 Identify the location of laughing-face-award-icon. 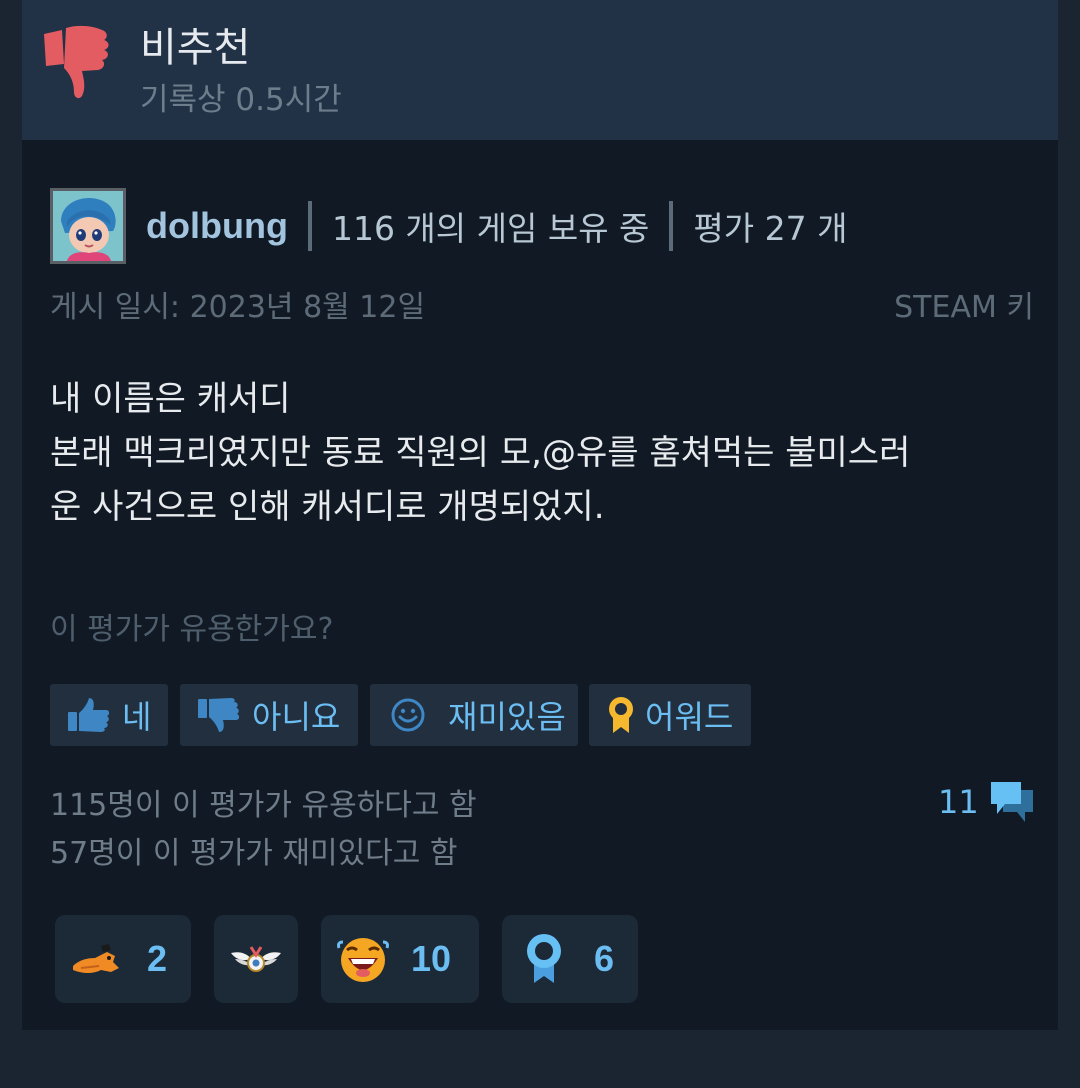
(363, 960).